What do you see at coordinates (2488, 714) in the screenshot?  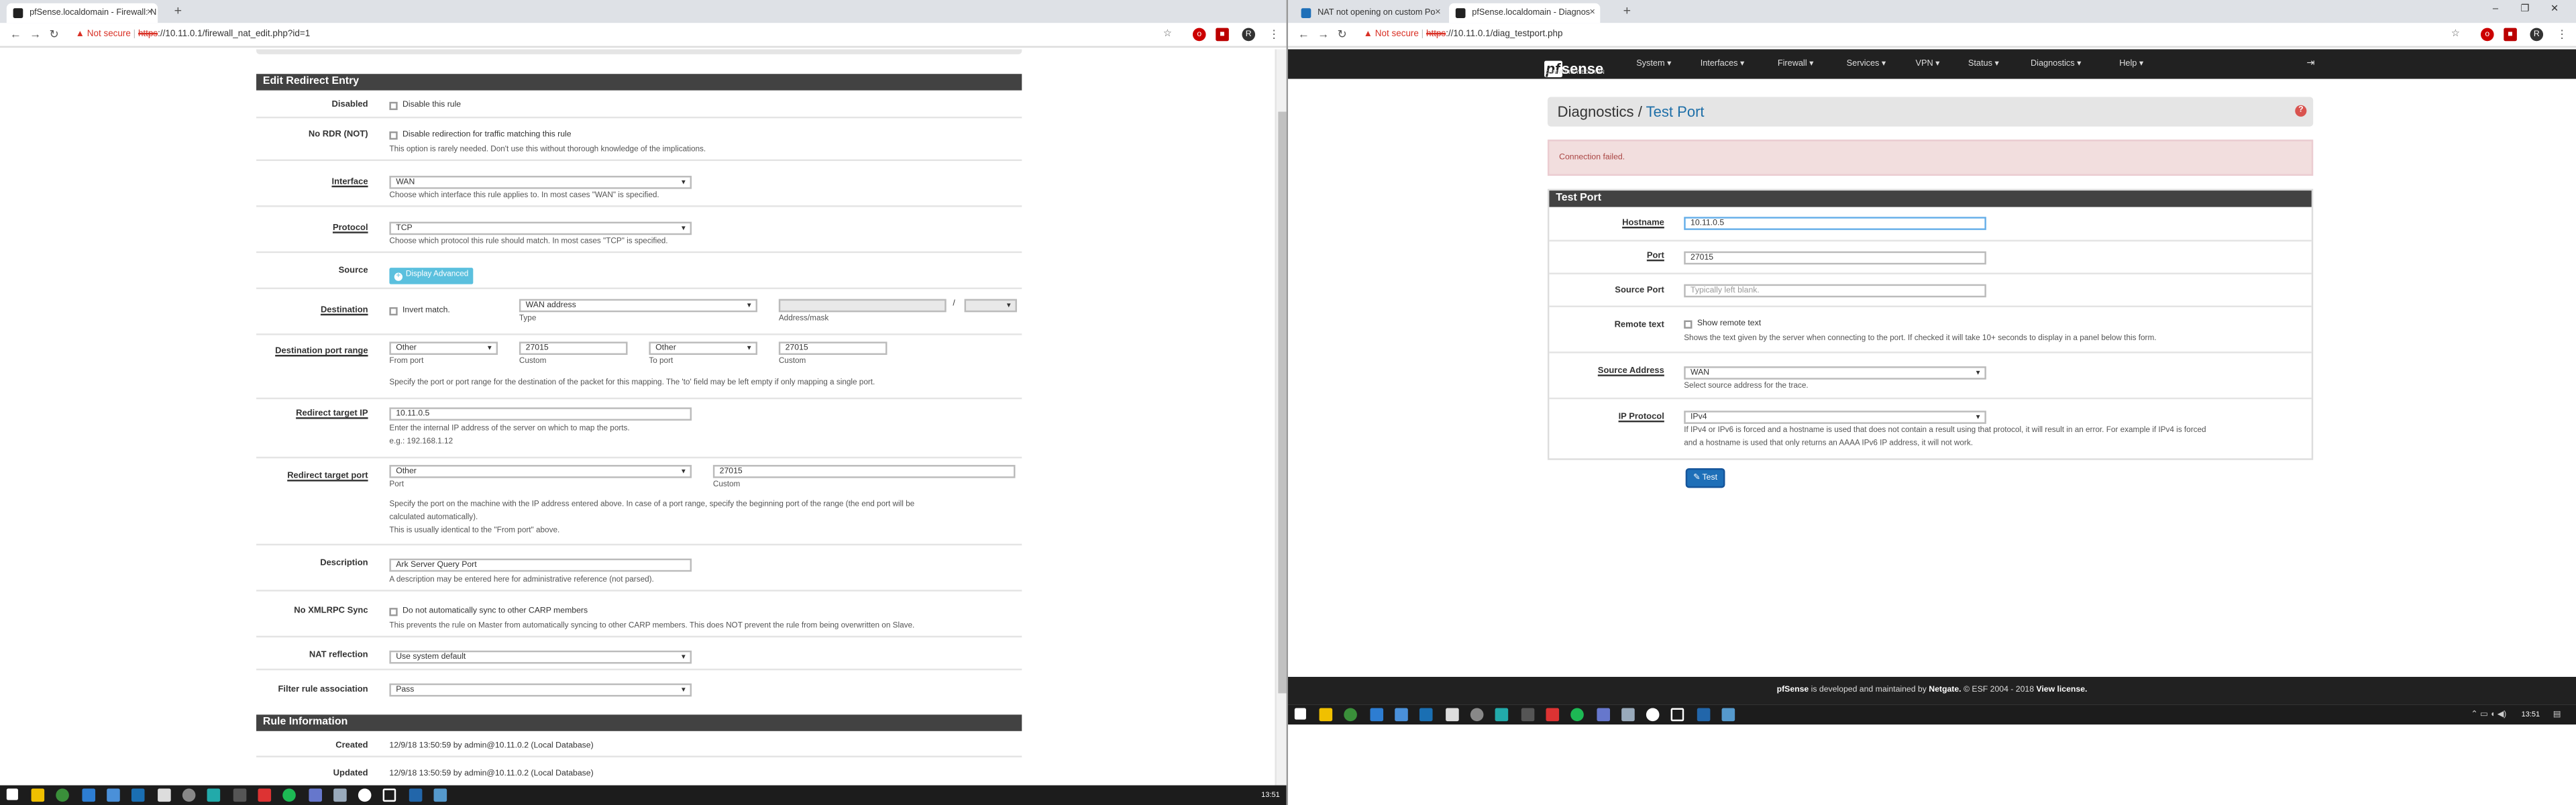 I see `system-tray-icons: ⌃ ▭ ◖ ◀)` at bounding box center [2488, 714].